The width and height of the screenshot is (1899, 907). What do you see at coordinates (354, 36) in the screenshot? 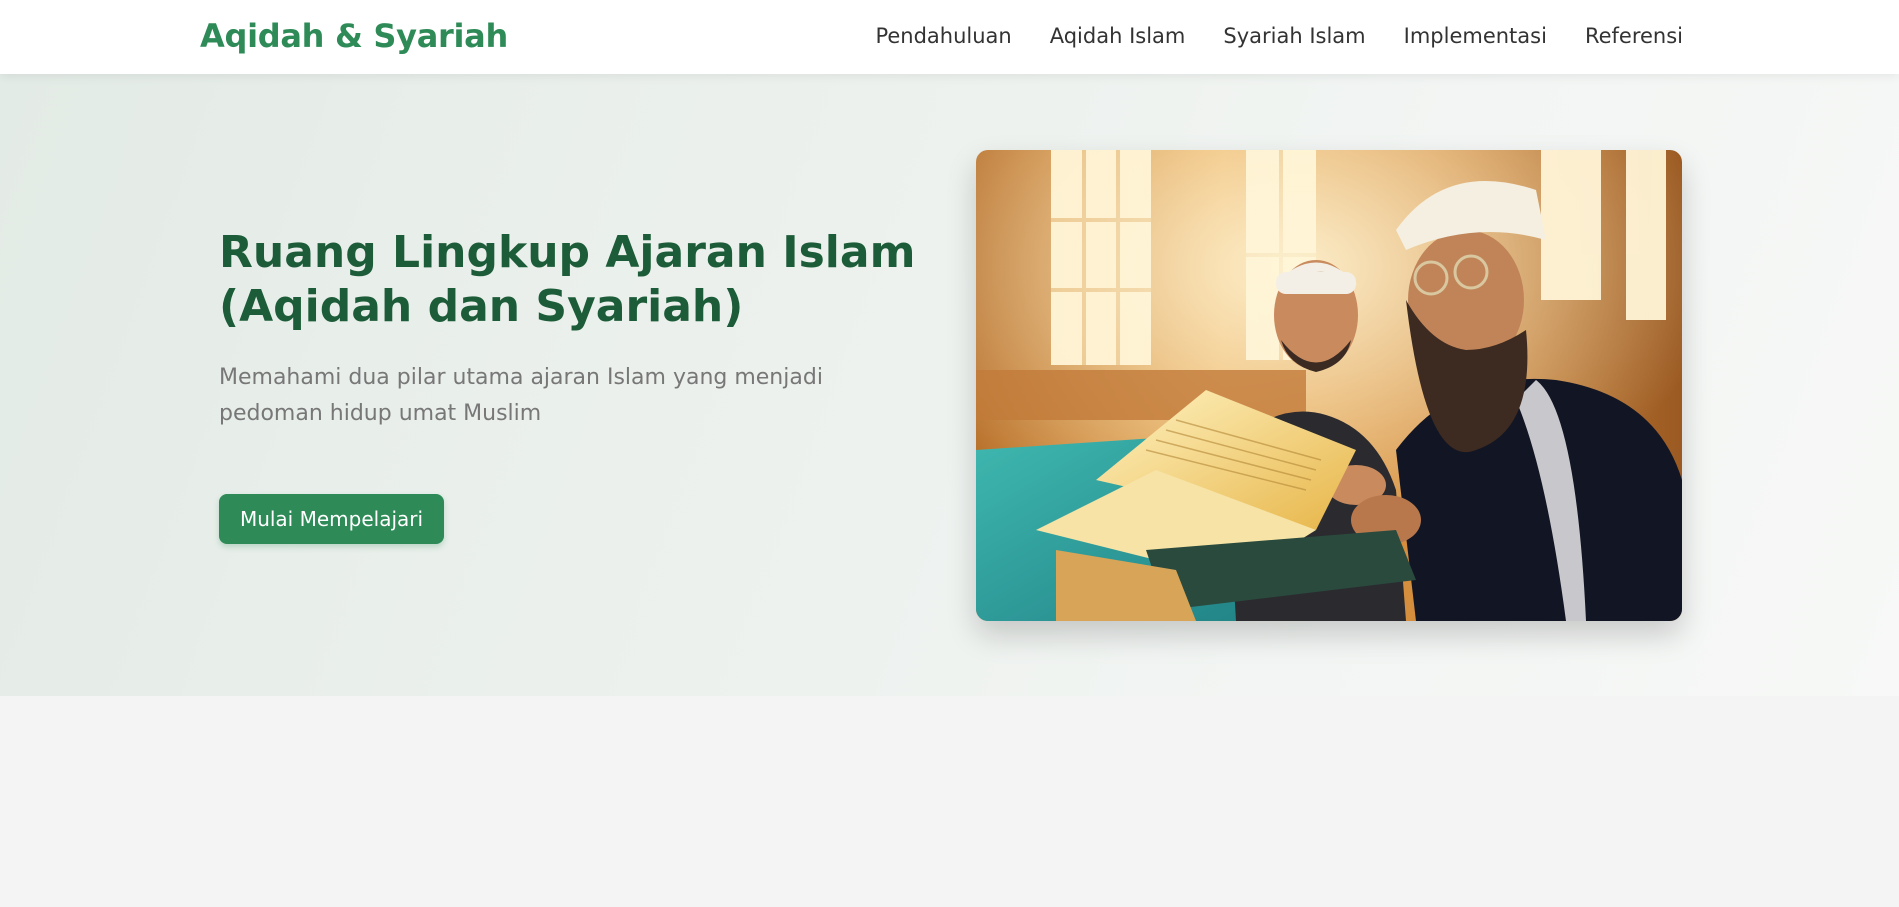
I see `brand-logo: Aqidah & Syariah` at bounding box center [354, 36].